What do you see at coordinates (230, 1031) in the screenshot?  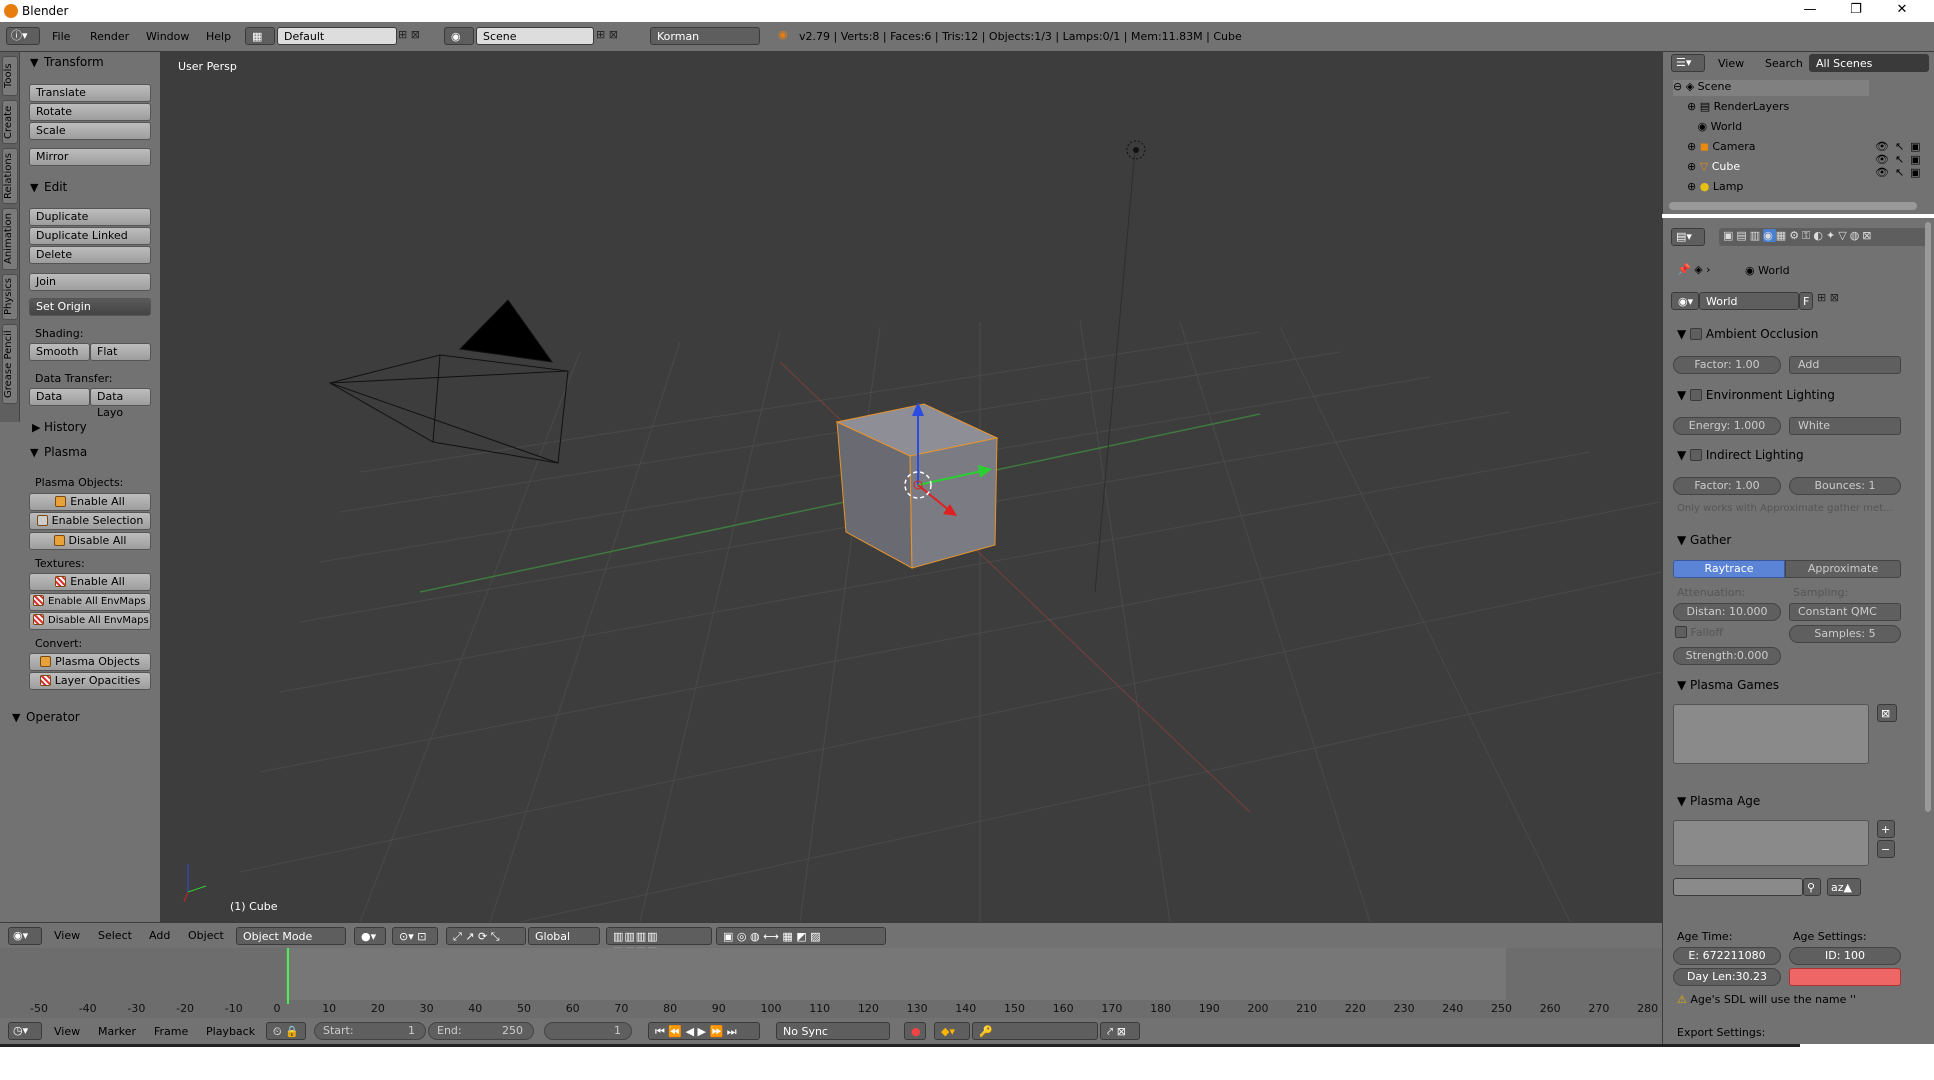 I see `menu-playback: Playback` at bounding box center [230, 1031].